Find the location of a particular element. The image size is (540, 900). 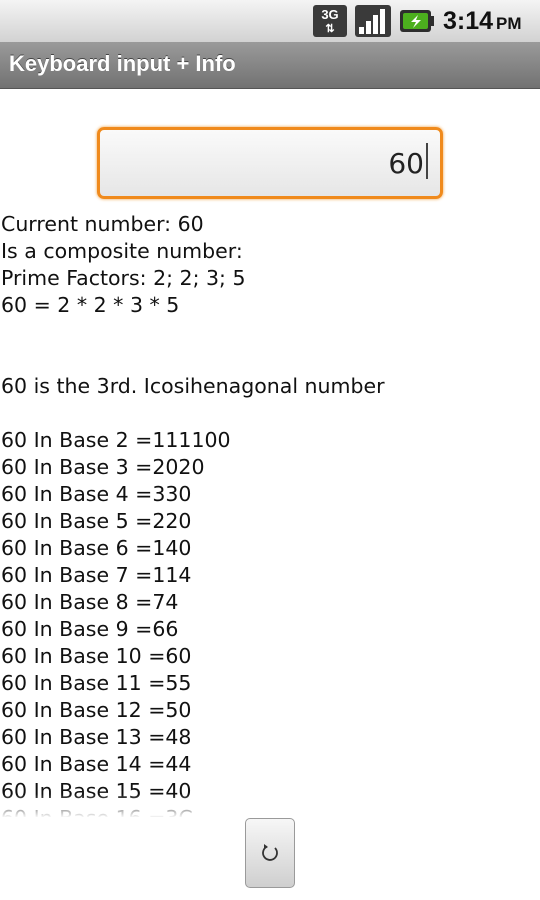

info-line: 60 In Base 7 =114 is located at coordinates (96, 575).